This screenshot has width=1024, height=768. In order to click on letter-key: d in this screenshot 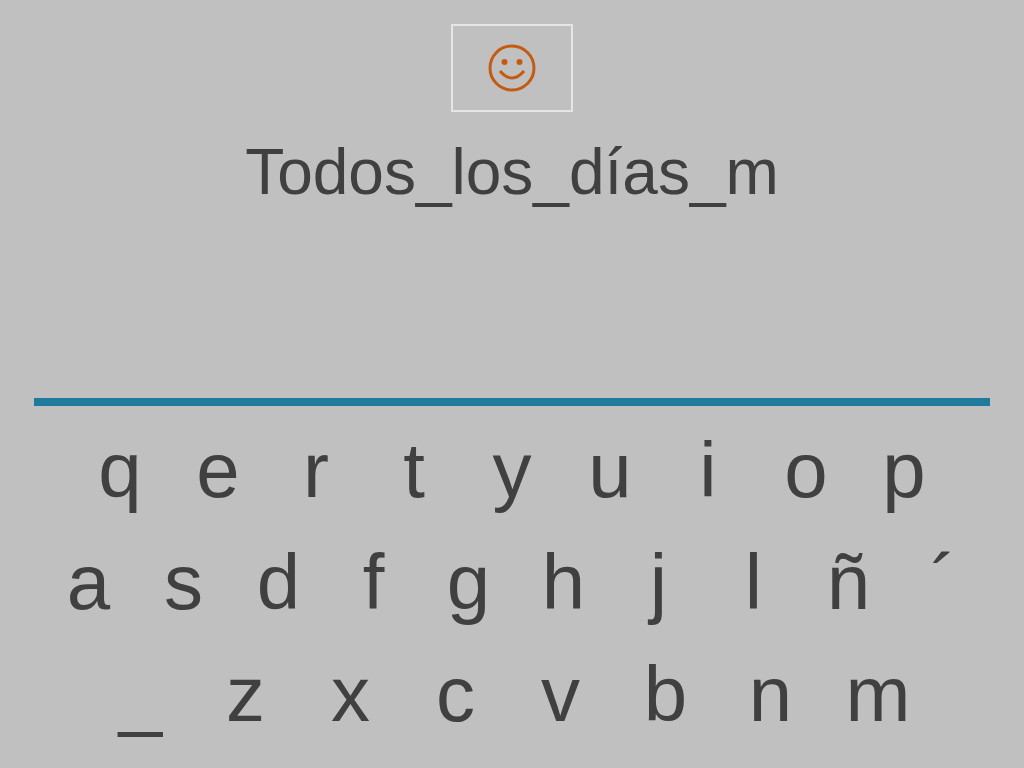, I will do `click(278, 582)`.